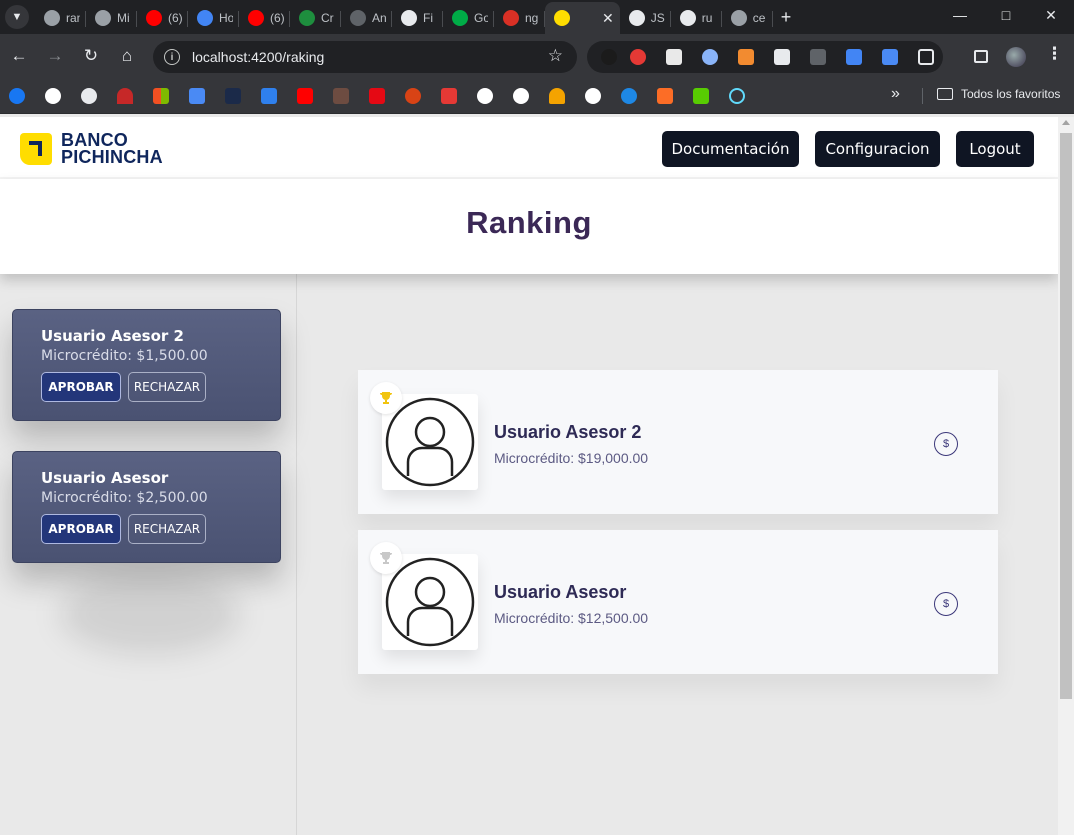 This screenshot has width=1074, height=835. What do you see at coordinates (737, 96) in the screenshot?
I see `bookmark-react-icon` at bounding box center [737, 96].